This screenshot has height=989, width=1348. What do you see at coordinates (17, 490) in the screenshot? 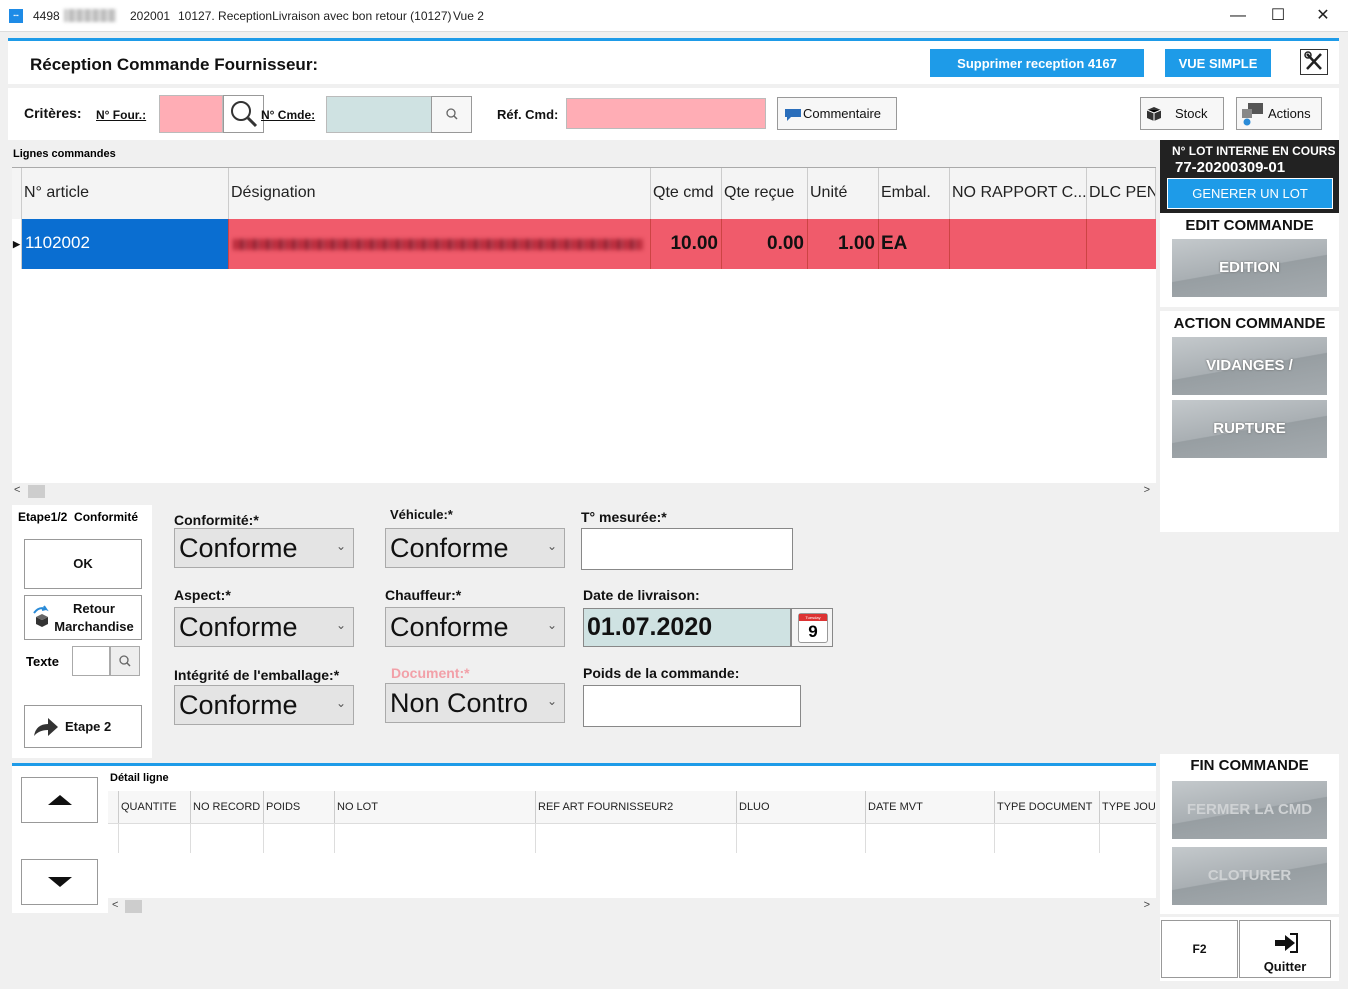
I see `scroll-left-arrow: <` at bounding box center [17, 490].